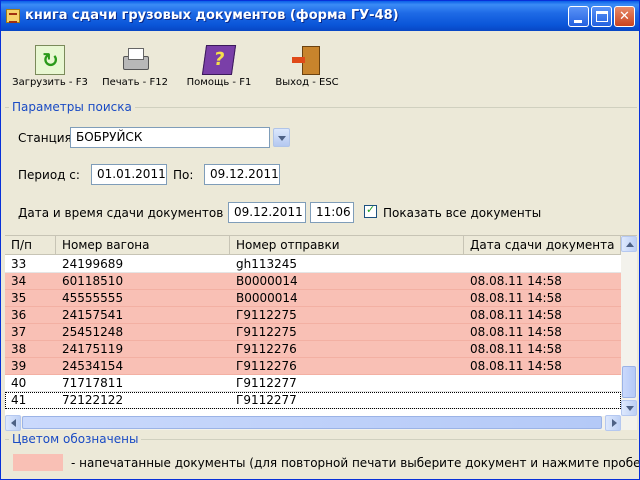 The width and height of the screenshot is (640, 480). I want to click on cell-wagon: 24199689, so click(93, 264).